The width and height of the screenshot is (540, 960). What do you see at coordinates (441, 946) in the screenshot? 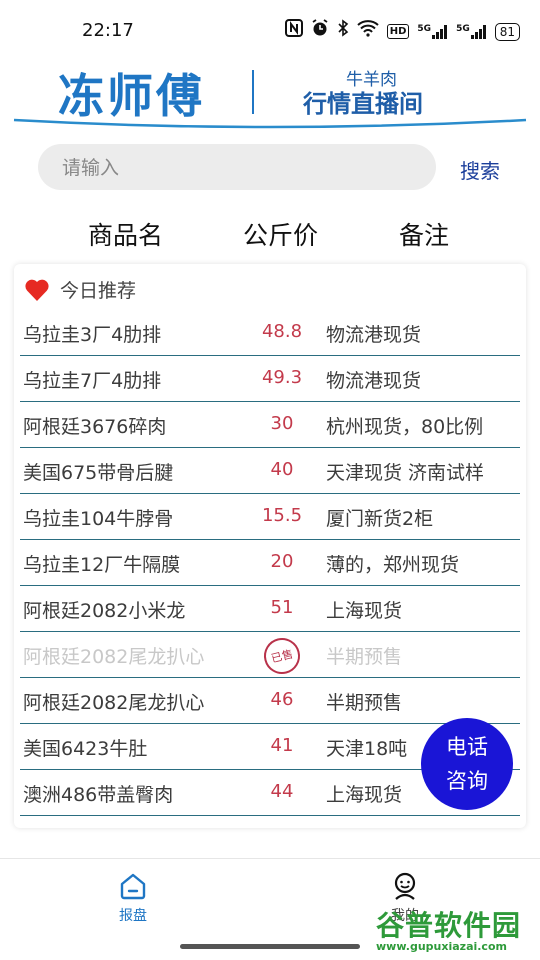
I see `watermark-url: www.gupuxiazai.com` at bounding box center [441, 946].